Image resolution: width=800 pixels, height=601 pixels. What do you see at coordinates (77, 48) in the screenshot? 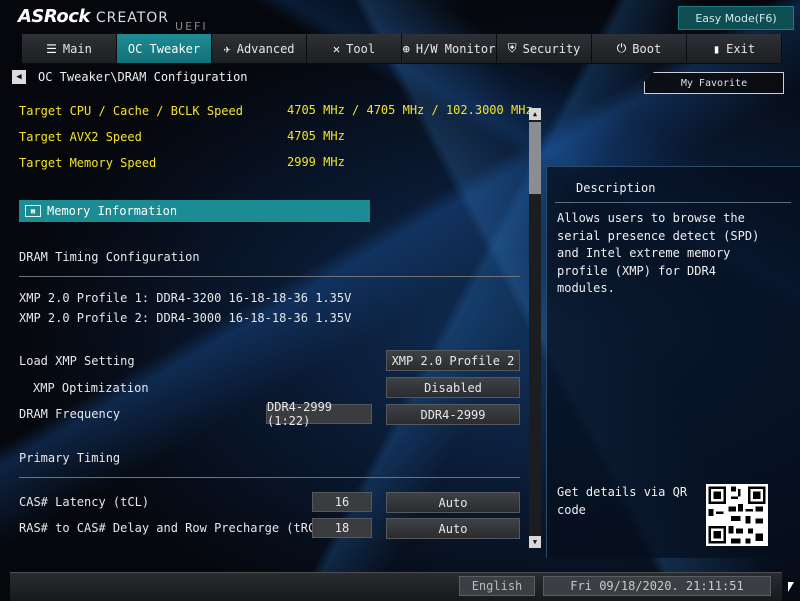
I see `tab-label: Main` at bounding box center [77, 48].